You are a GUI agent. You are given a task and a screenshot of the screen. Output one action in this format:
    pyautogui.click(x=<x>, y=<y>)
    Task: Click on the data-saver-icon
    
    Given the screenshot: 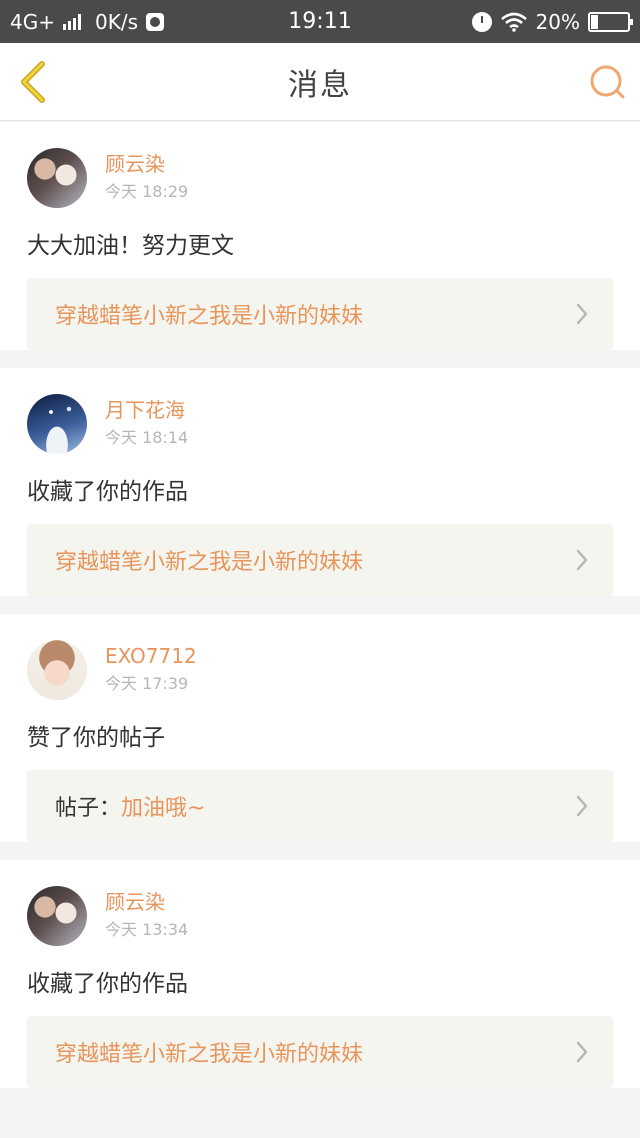 What is the action you would take?
    pyautogui.click(x=154, y=21)
    